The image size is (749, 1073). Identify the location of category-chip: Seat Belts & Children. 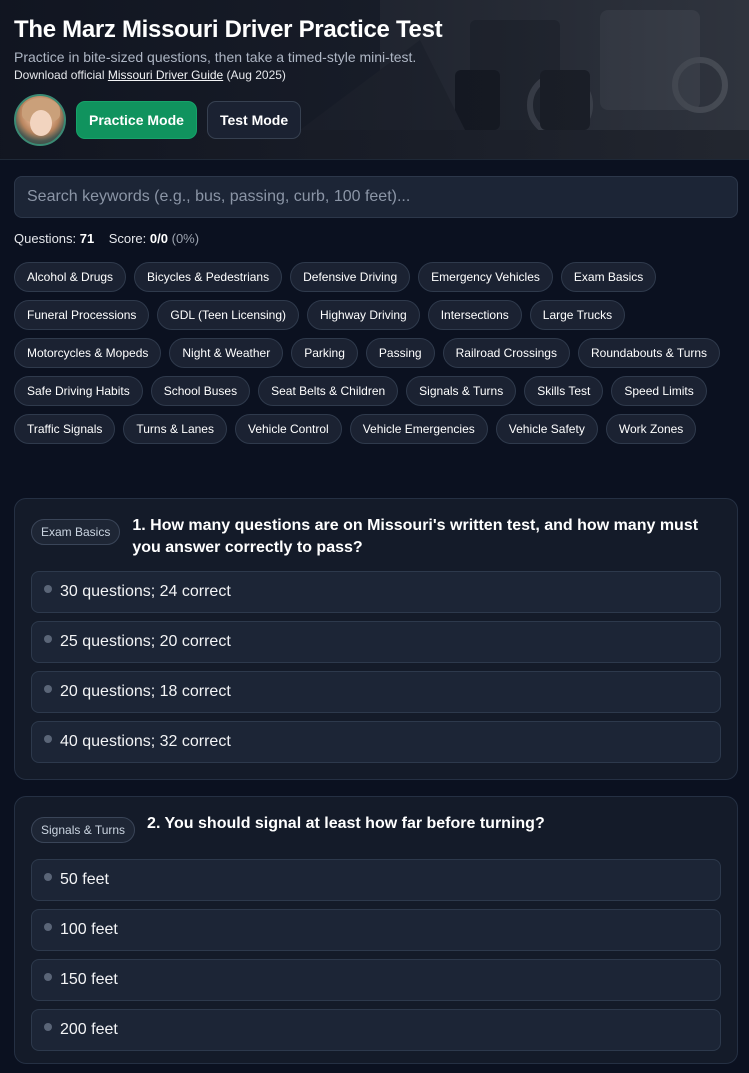
(328, 391).